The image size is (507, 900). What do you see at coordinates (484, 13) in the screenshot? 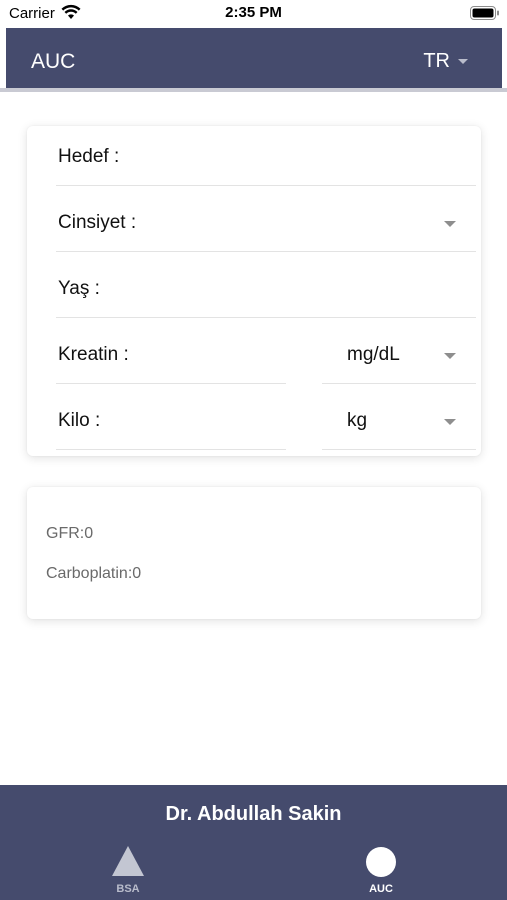
I see `battery-icon` at bounding box center [484, 13].